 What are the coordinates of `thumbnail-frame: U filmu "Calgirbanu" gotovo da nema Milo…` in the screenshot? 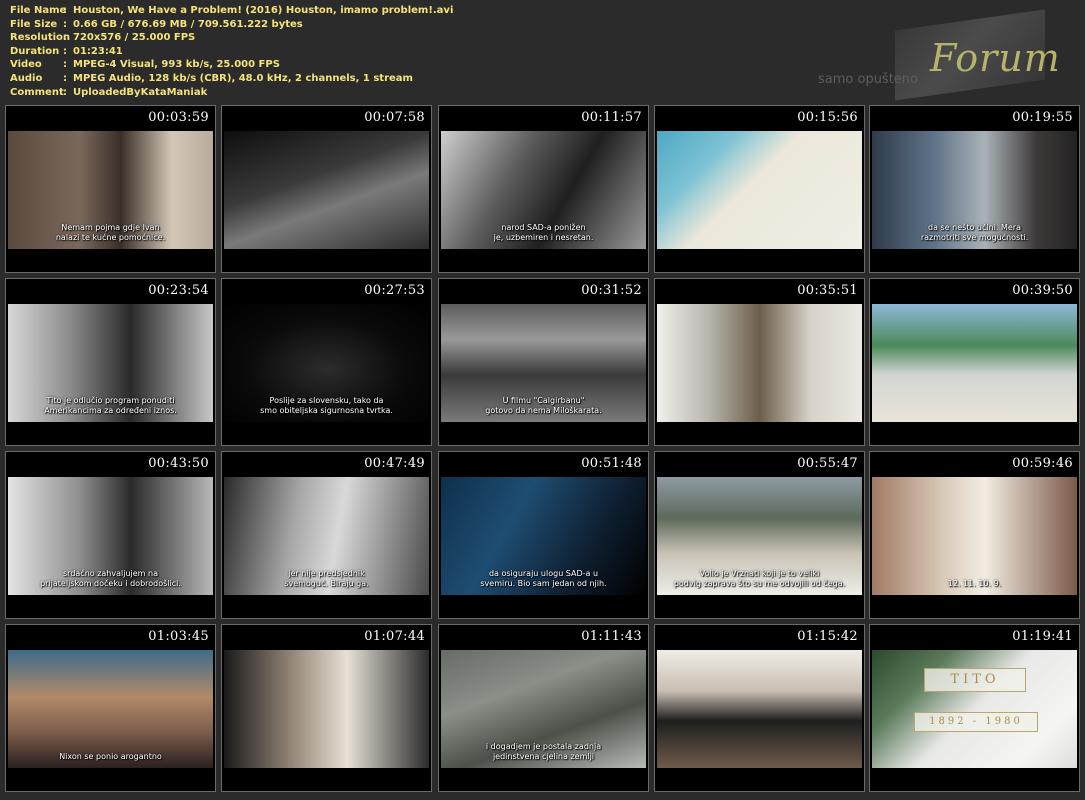 It's located at (543, 363).